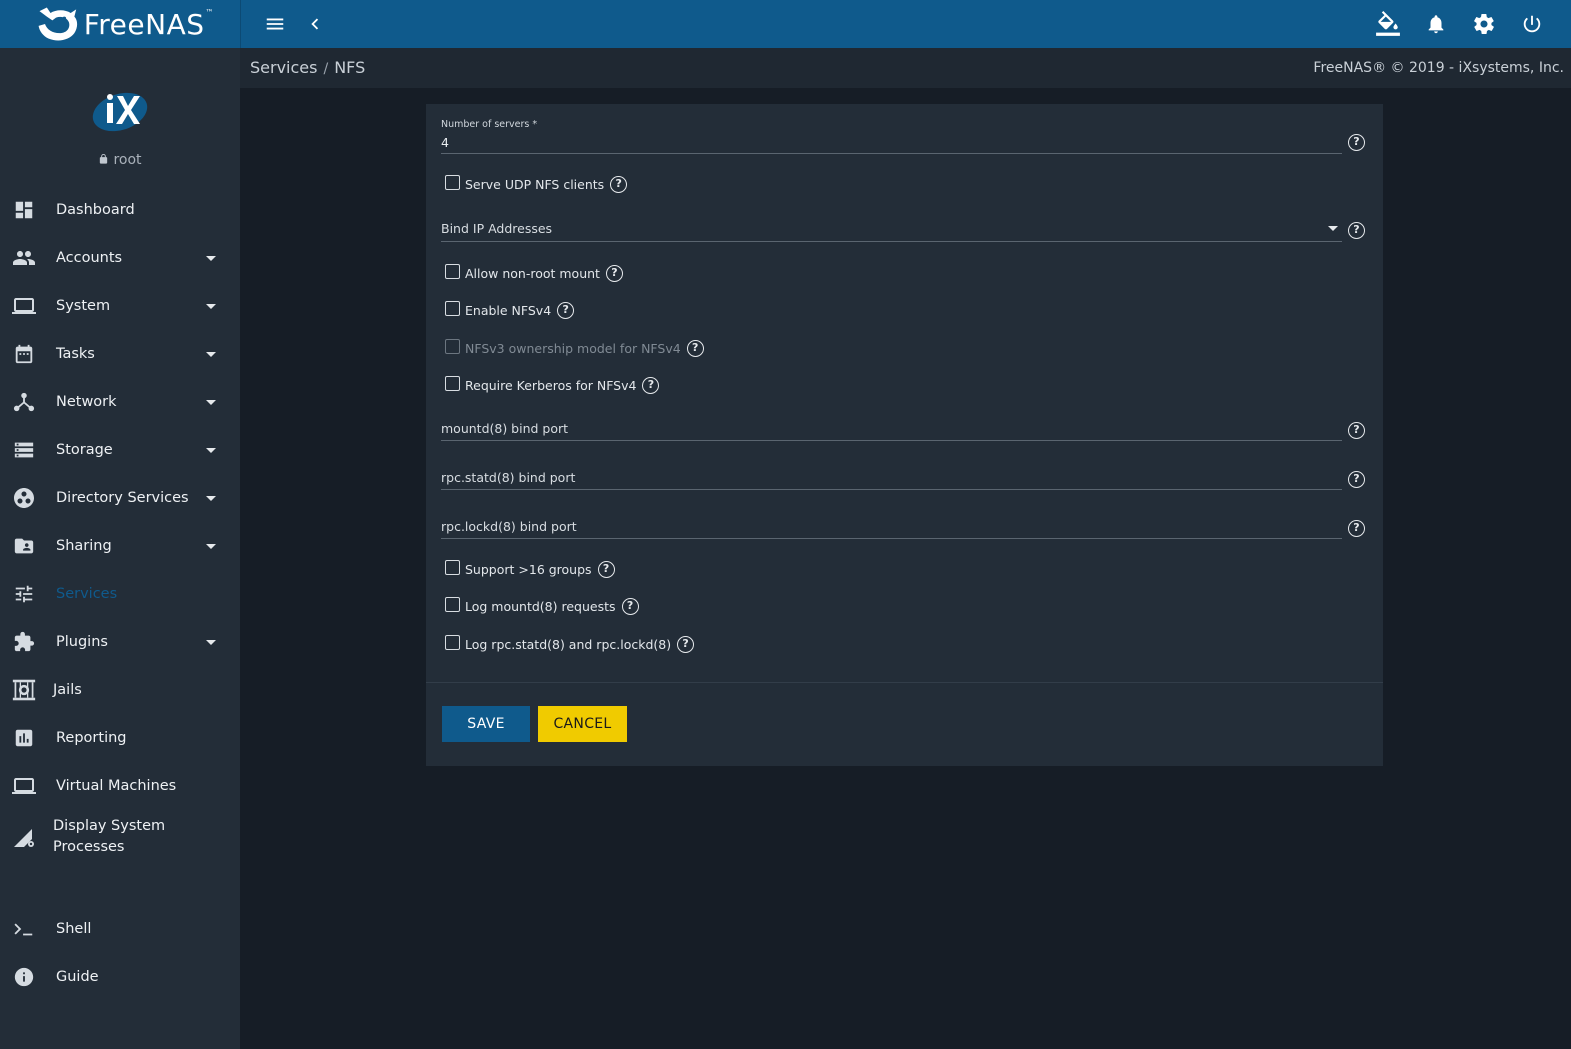 The height and width of the screenshot is (1049, 1571). What do you see at coordinates (89, 257) in the screenshot?
I see `sidebar-item-label: Accounts` at bounding box center [89, 257].